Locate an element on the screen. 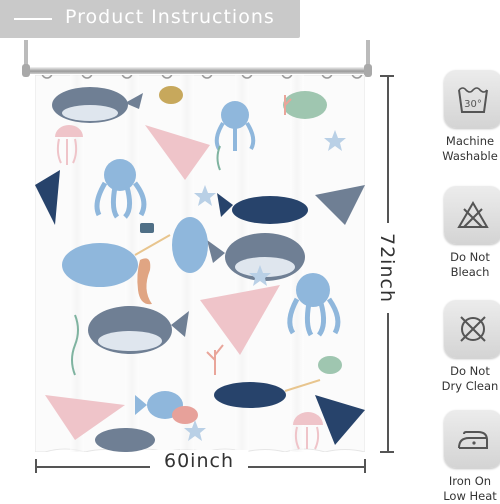 This screenshot has width=500, height=504. header-banner: Product Instructions is located at coordinates (150, 19).